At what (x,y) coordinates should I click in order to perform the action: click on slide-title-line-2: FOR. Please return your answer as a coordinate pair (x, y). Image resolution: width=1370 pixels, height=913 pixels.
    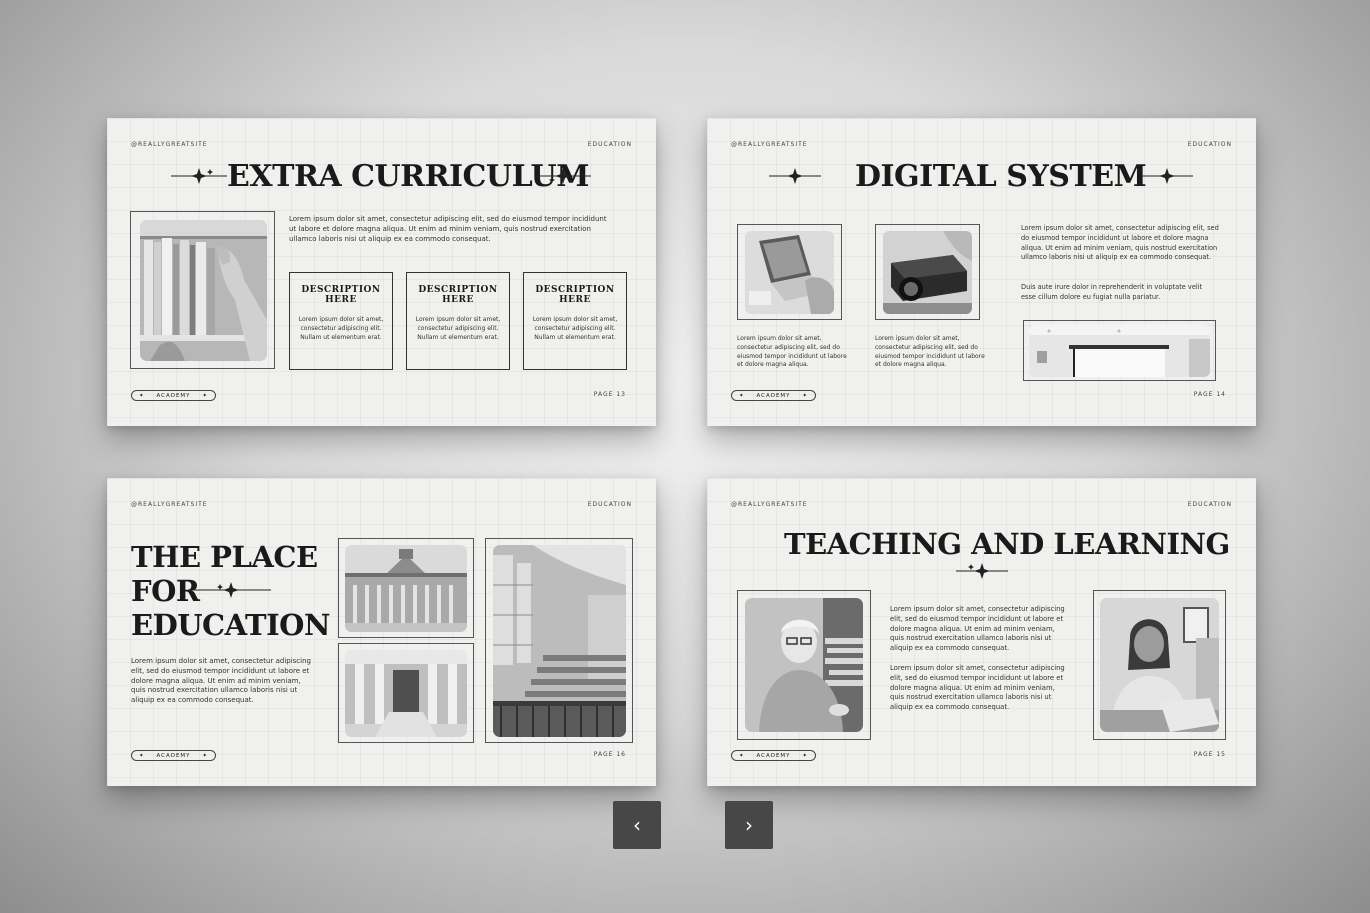
    Looking at the image, I should click on (165, 591).